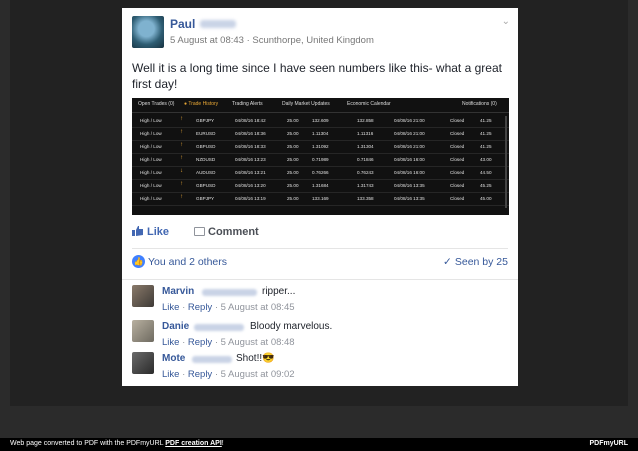 The height and width of the screenshot is (451, 638). I want to click on screenshot-scrollbar, so click(506, 162).